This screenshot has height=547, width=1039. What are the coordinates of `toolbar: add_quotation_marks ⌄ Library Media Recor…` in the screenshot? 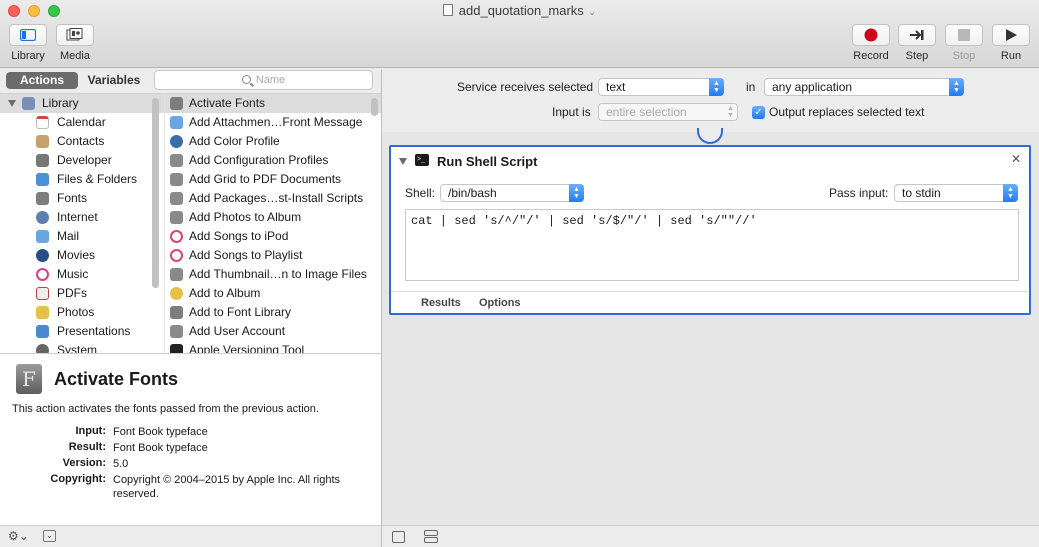 It's located at (519, 34).